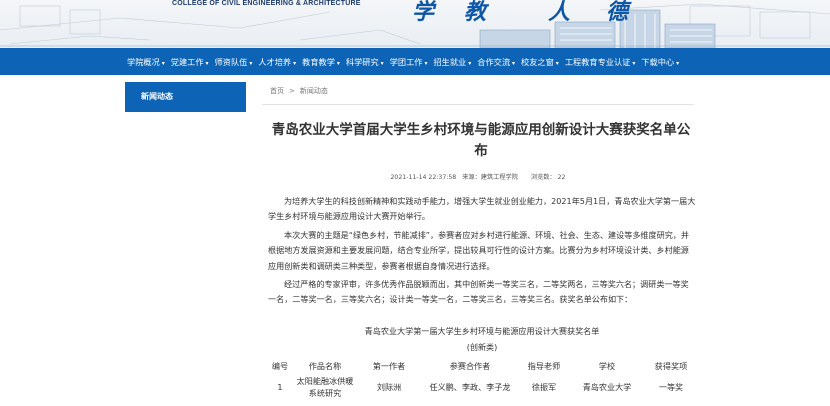 This screenshot has width=830, height=406. I want to click on nav-item-accreditation: 工程教育专业认证 ▾, so click(600, 62).